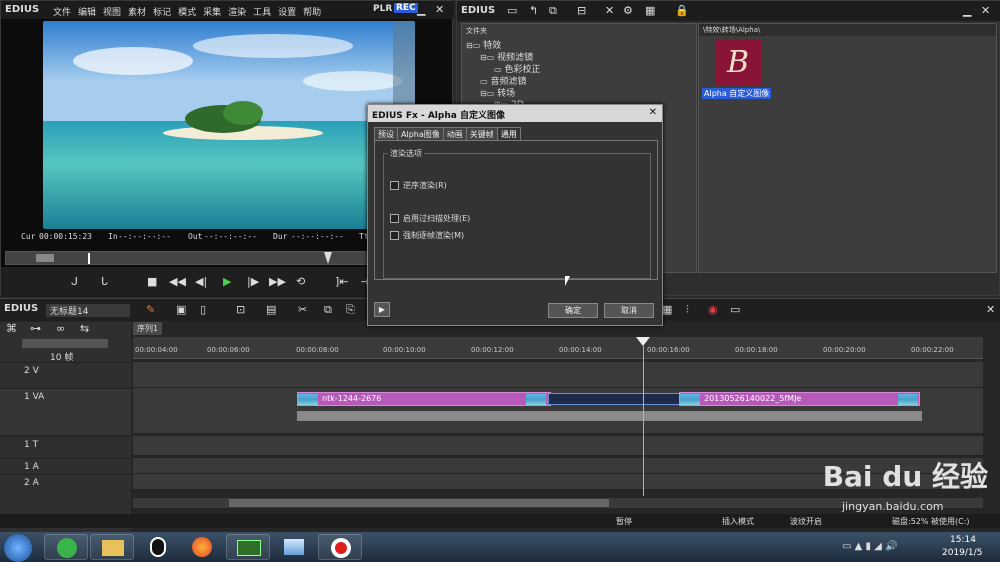 The height and width of the screenshot is (562, 1000). I want to click on menu-item-1: 编辑, so click(87, 11).